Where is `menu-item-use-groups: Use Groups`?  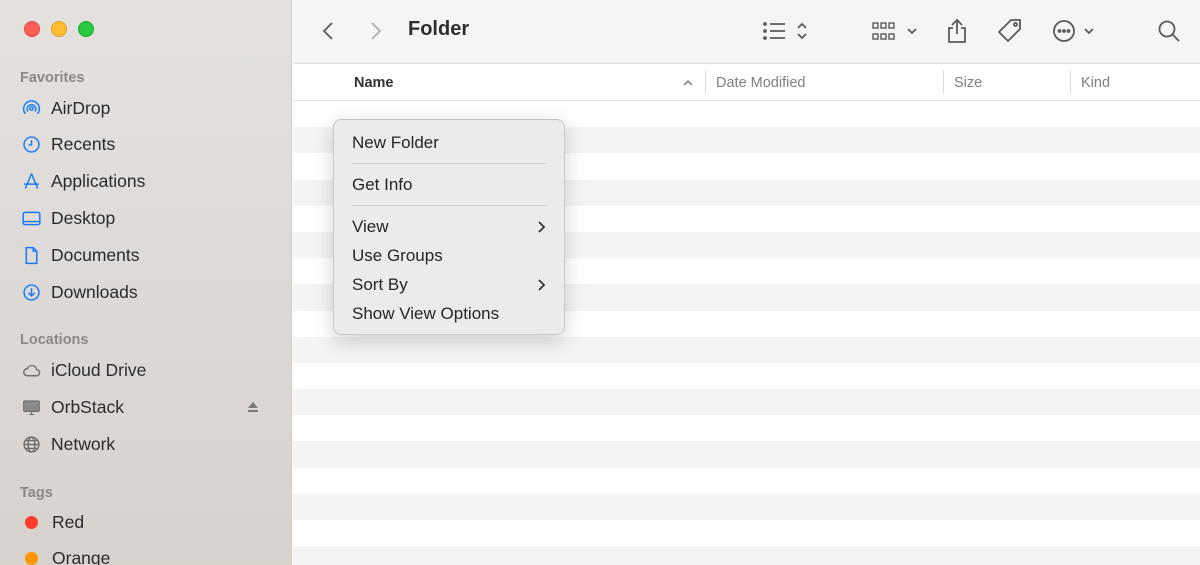 menu-item-use-groups: Use Groups is located at coordinates (449, 255).